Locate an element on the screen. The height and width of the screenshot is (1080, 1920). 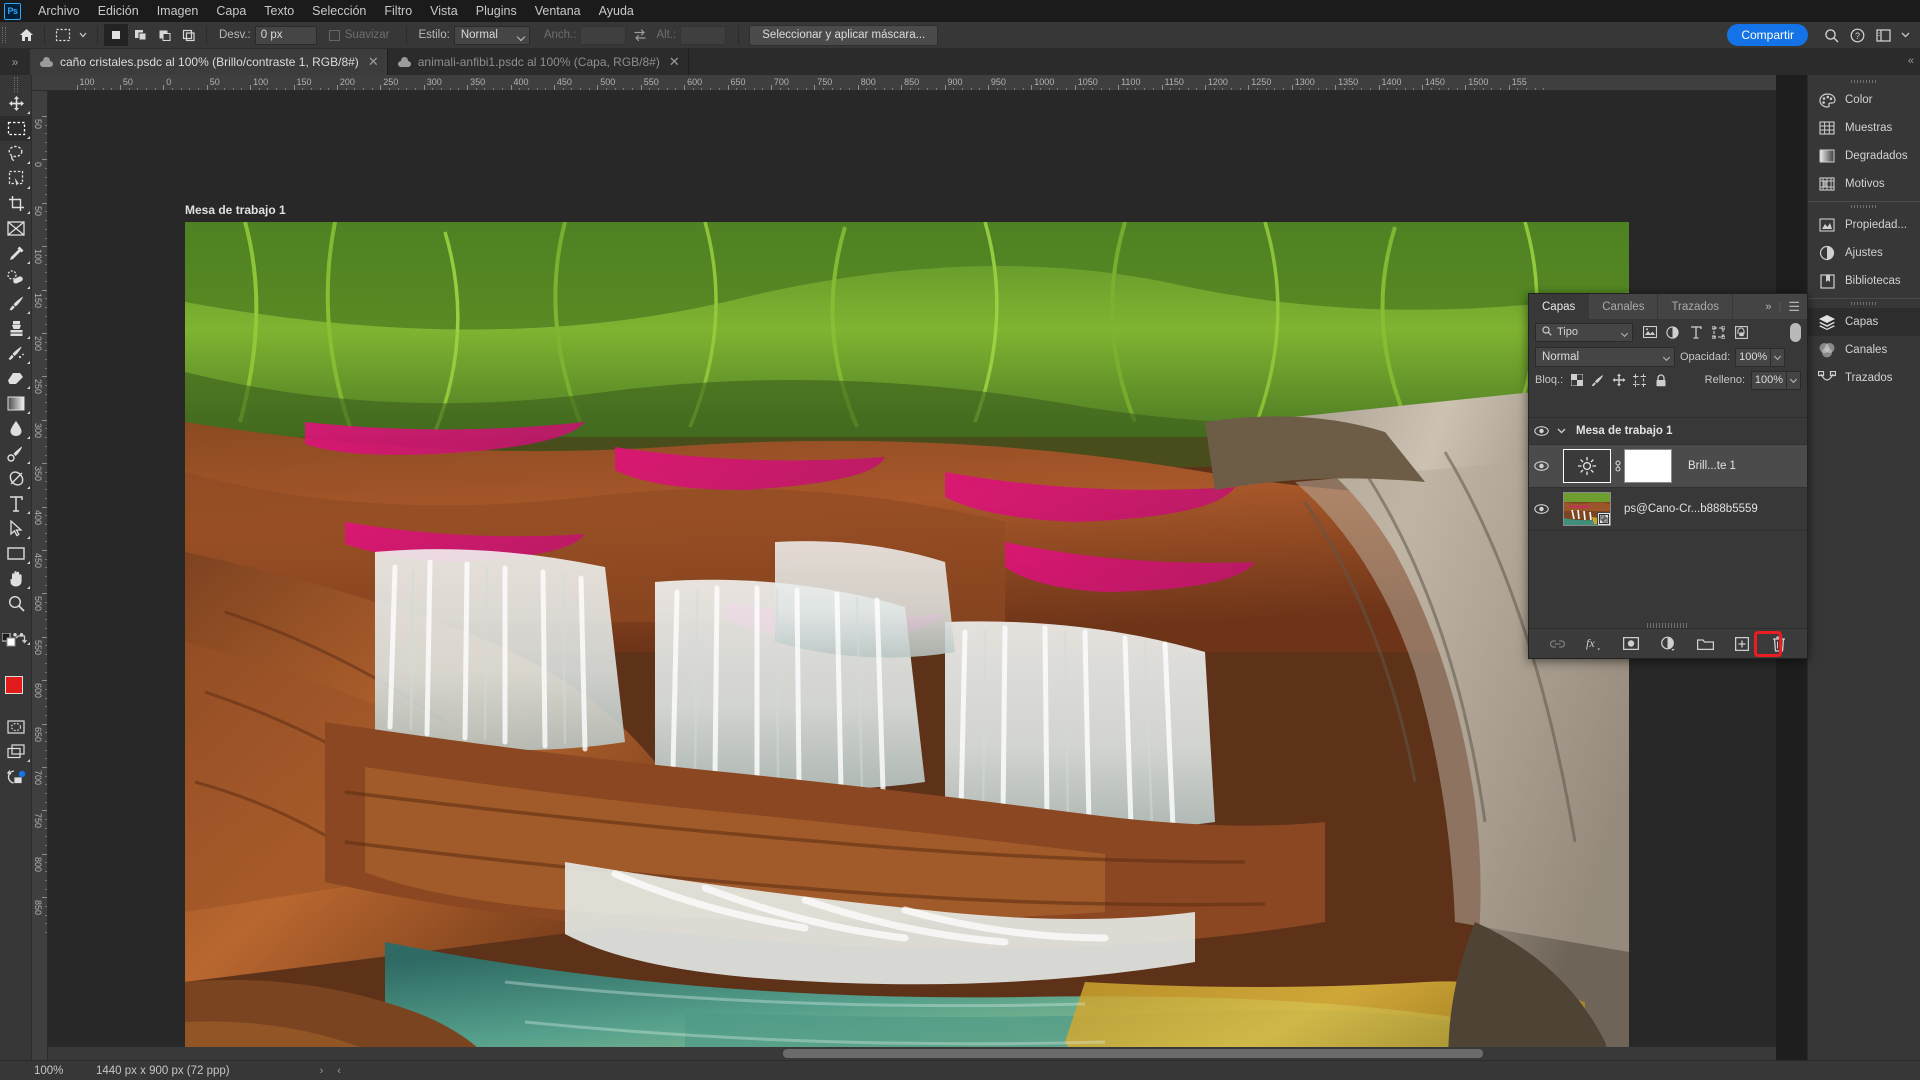
adjustment-layer-thumbnail is located at coordinates (1587, 466).